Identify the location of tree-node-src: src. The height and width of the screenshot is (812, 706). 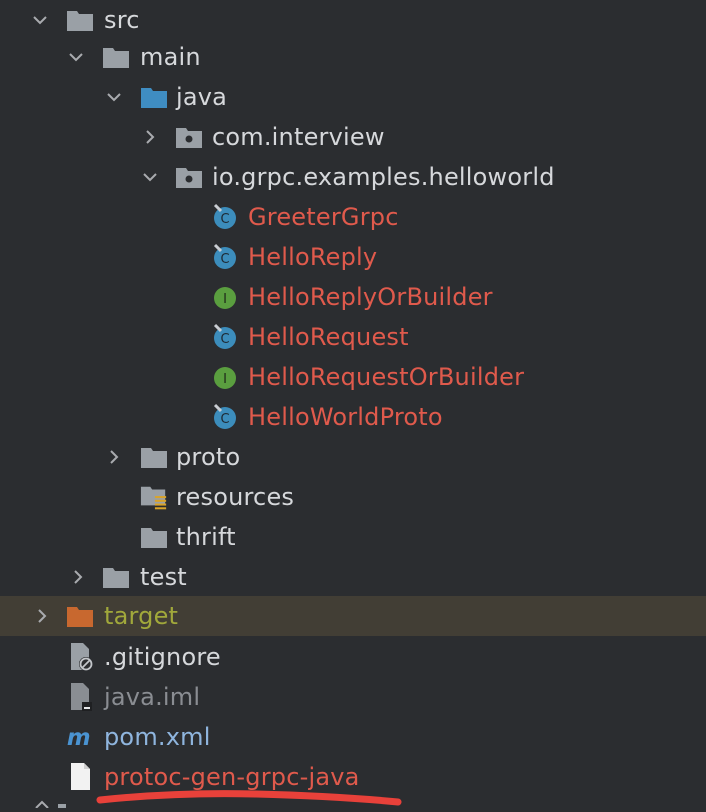
(353, 20).